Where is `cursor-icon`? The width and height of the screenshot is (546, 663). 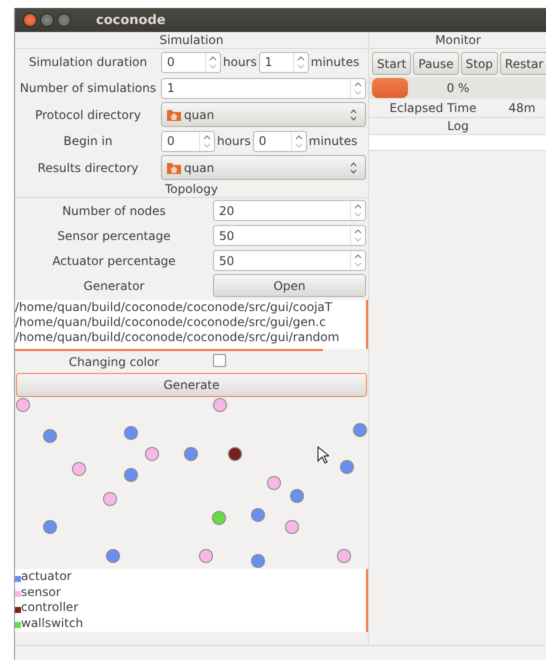 cursor-icon is located at coordinates (323, 455).